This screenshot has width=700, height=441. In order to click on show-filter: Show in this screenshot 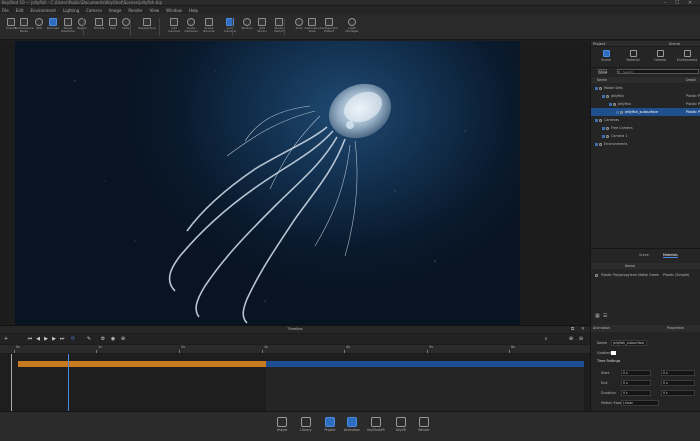, I will do `click(602, 71)`.